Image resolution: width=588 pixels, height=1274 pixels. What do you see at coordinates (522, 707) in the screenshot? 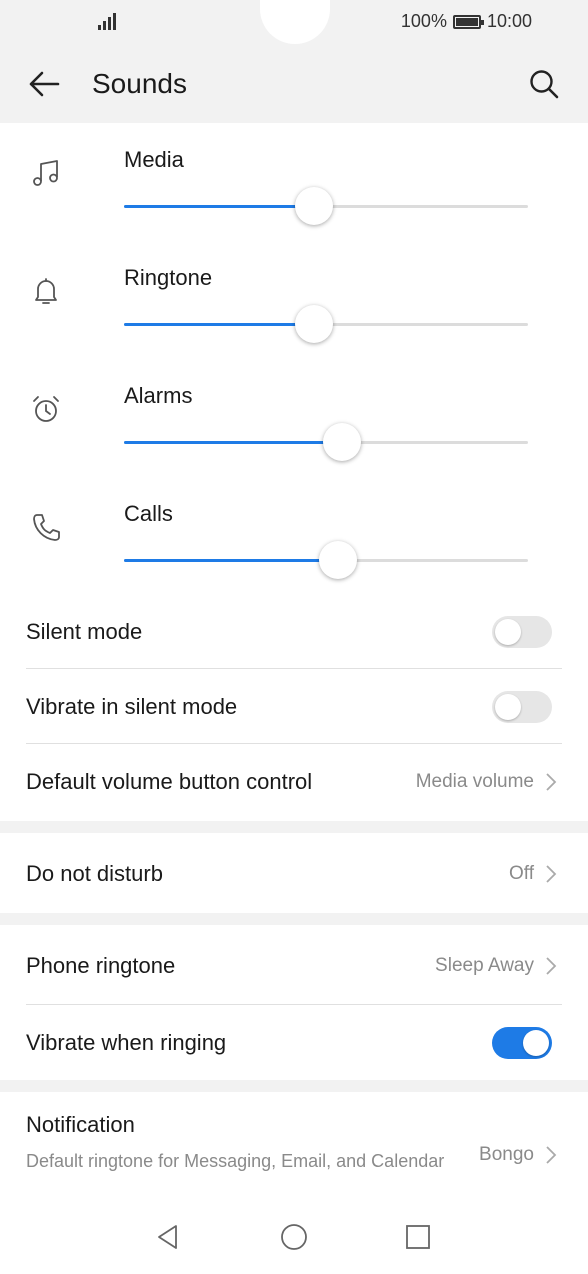
I see `vibrate-silent-toggle` at bounding box center [522, 707].